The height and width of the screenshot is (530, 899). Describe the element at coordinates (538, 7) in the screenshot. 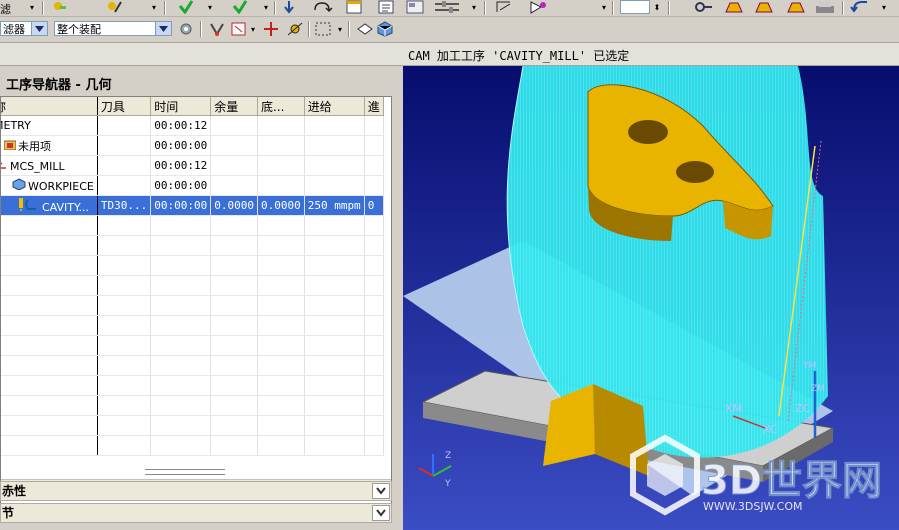

I see `arrow-icon` at that location.